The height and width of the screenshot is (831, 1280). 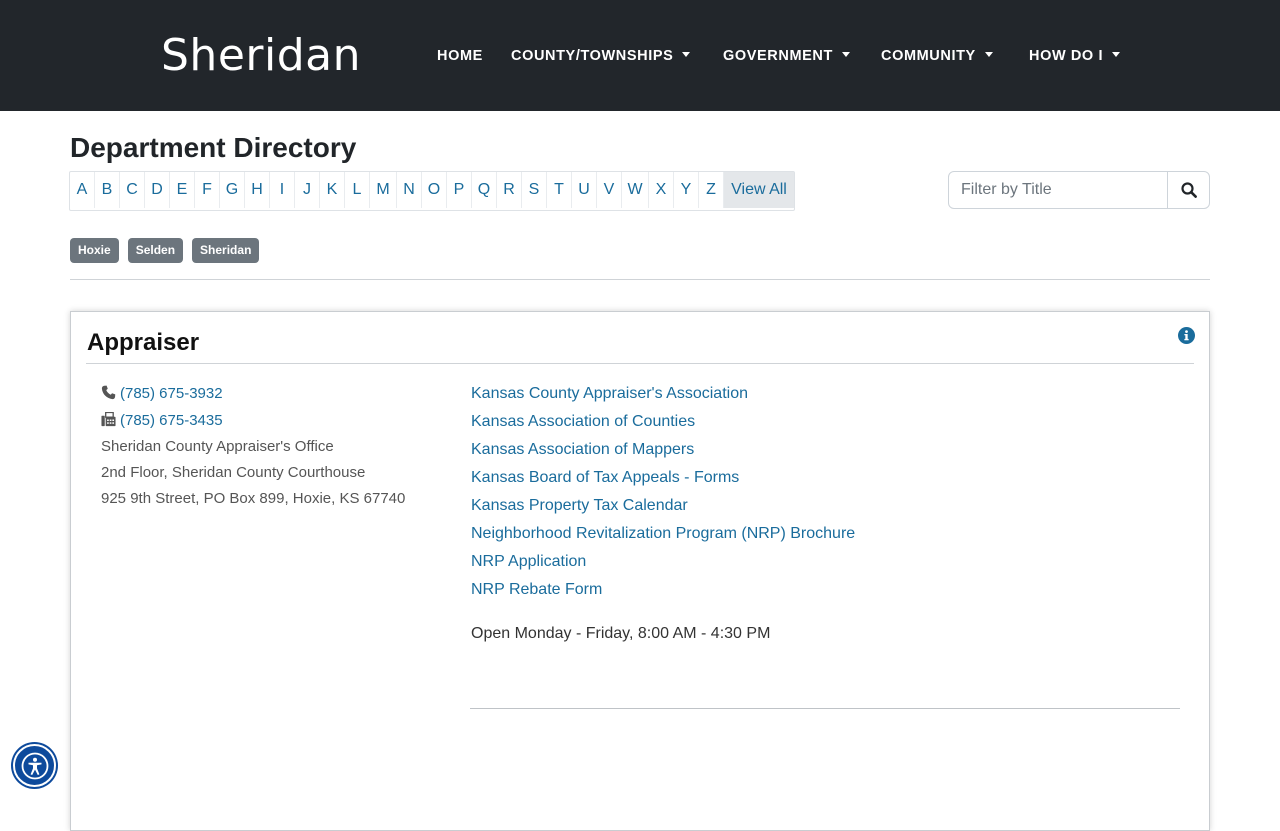 I want to click on alpha-letter-l: L, so click(x=357, y=190).